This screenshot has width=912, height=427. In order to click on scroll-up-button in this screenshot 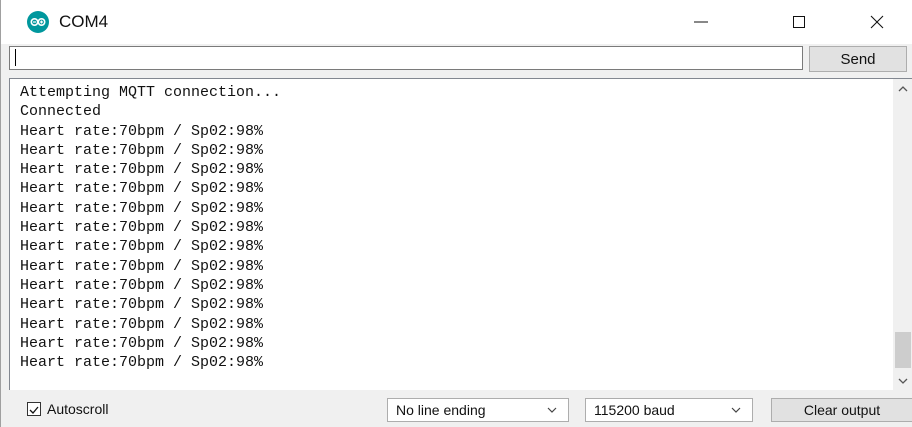, I will do `click(902, 89)`.